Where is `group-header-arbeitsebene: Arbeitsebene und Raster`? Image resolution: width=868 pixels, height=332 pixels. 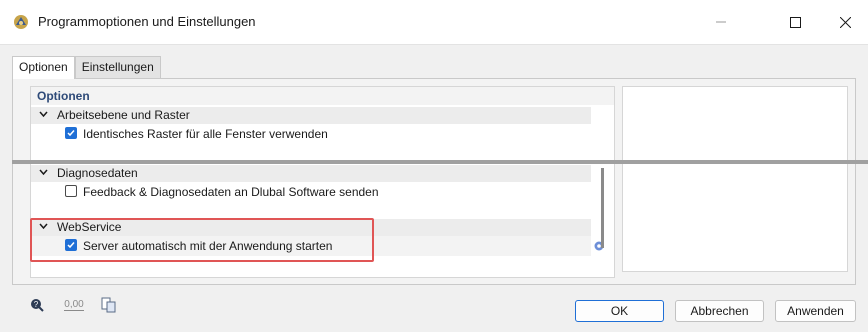
group-header-arbeitsebene: Arbeitsebene und Raster is located at coordinates (311, 115).